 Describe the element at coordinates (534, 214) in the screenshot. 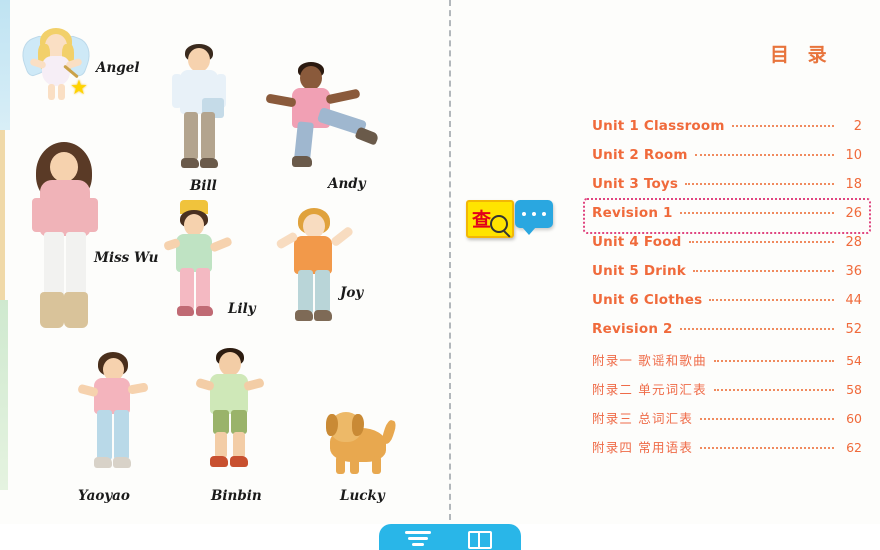

I see `ellipsis-icon` at that location.